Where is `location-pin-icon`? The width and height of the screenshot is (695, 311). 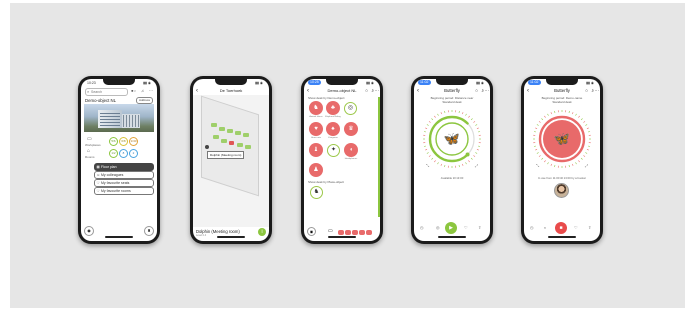
location-pin-icon is located at coordinates (207, 147).